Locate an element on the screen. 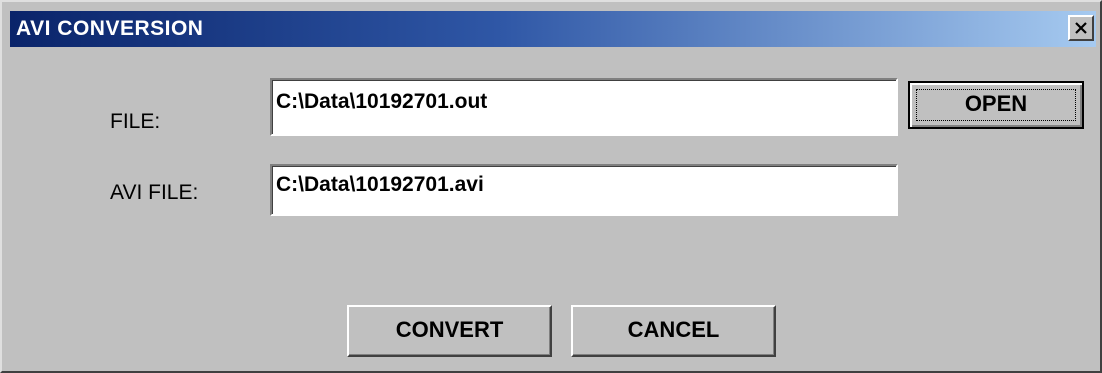  file-label: FILE: is located at coordinates (135, 121).